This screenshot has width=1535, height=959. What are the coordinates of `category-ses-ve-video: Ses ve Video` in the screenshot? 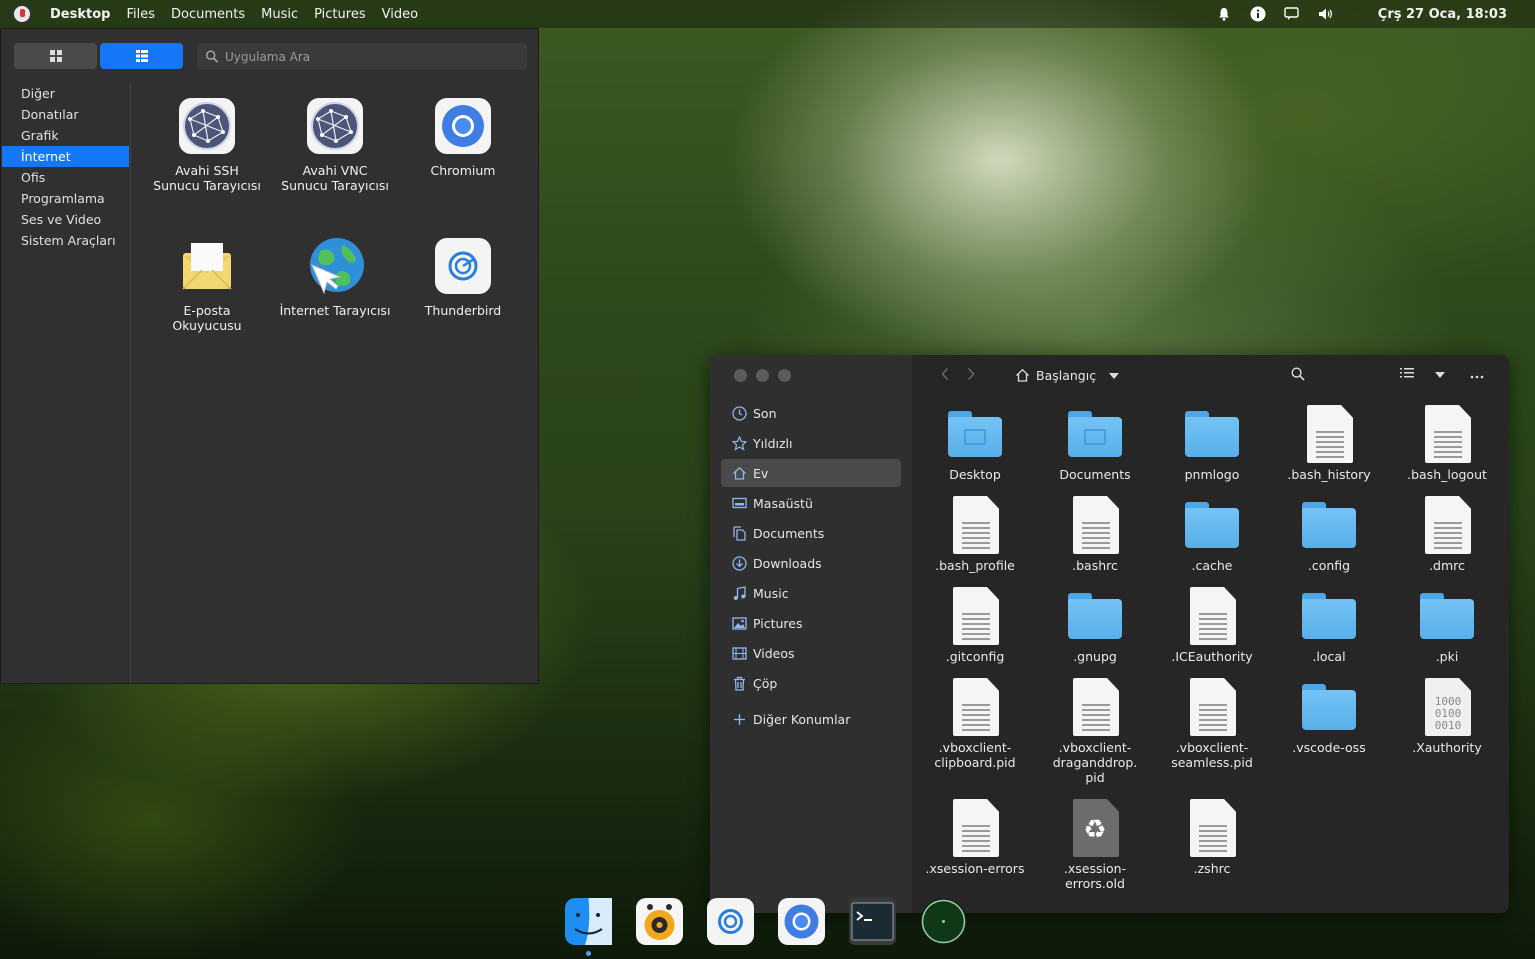 It's located at (65, 219).